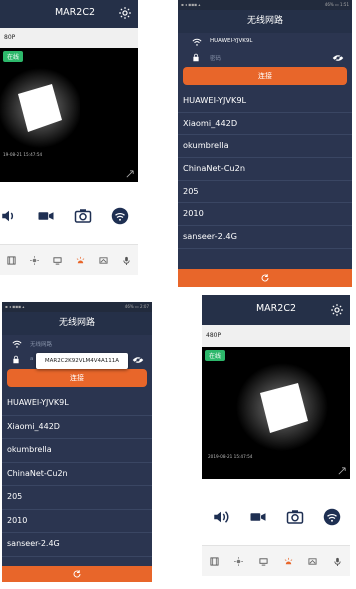 The width and height of the screenshot is (356, 589). Describe the element at coordinates (31, 359) in the screenshot. I see `password-field: a` at that location.